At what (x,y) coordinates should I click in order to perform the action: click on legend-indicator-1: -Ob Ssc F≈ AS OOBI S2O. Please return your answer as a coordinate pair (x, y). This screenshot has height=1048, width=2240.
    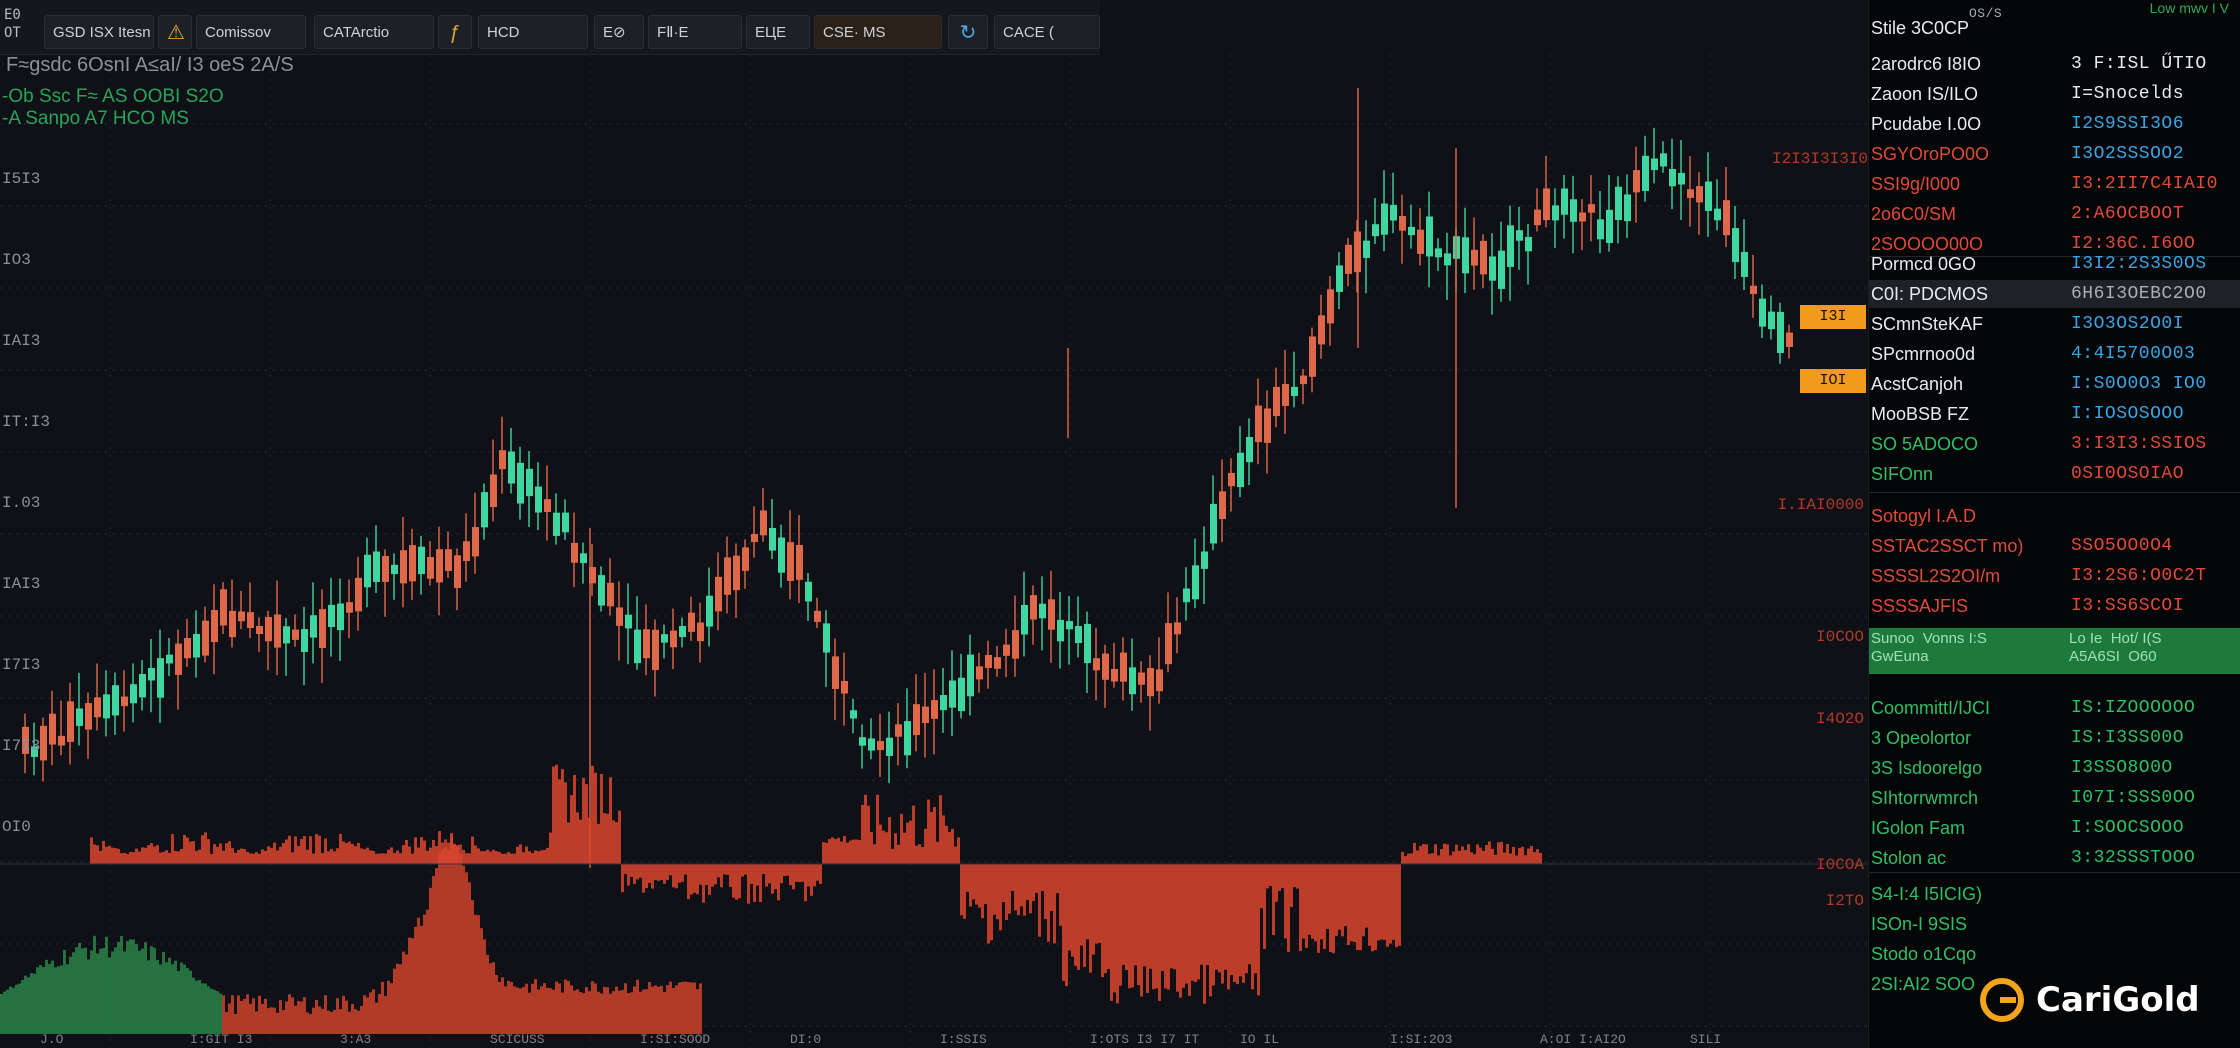
    Looking at the image, I should click on (113, 97).